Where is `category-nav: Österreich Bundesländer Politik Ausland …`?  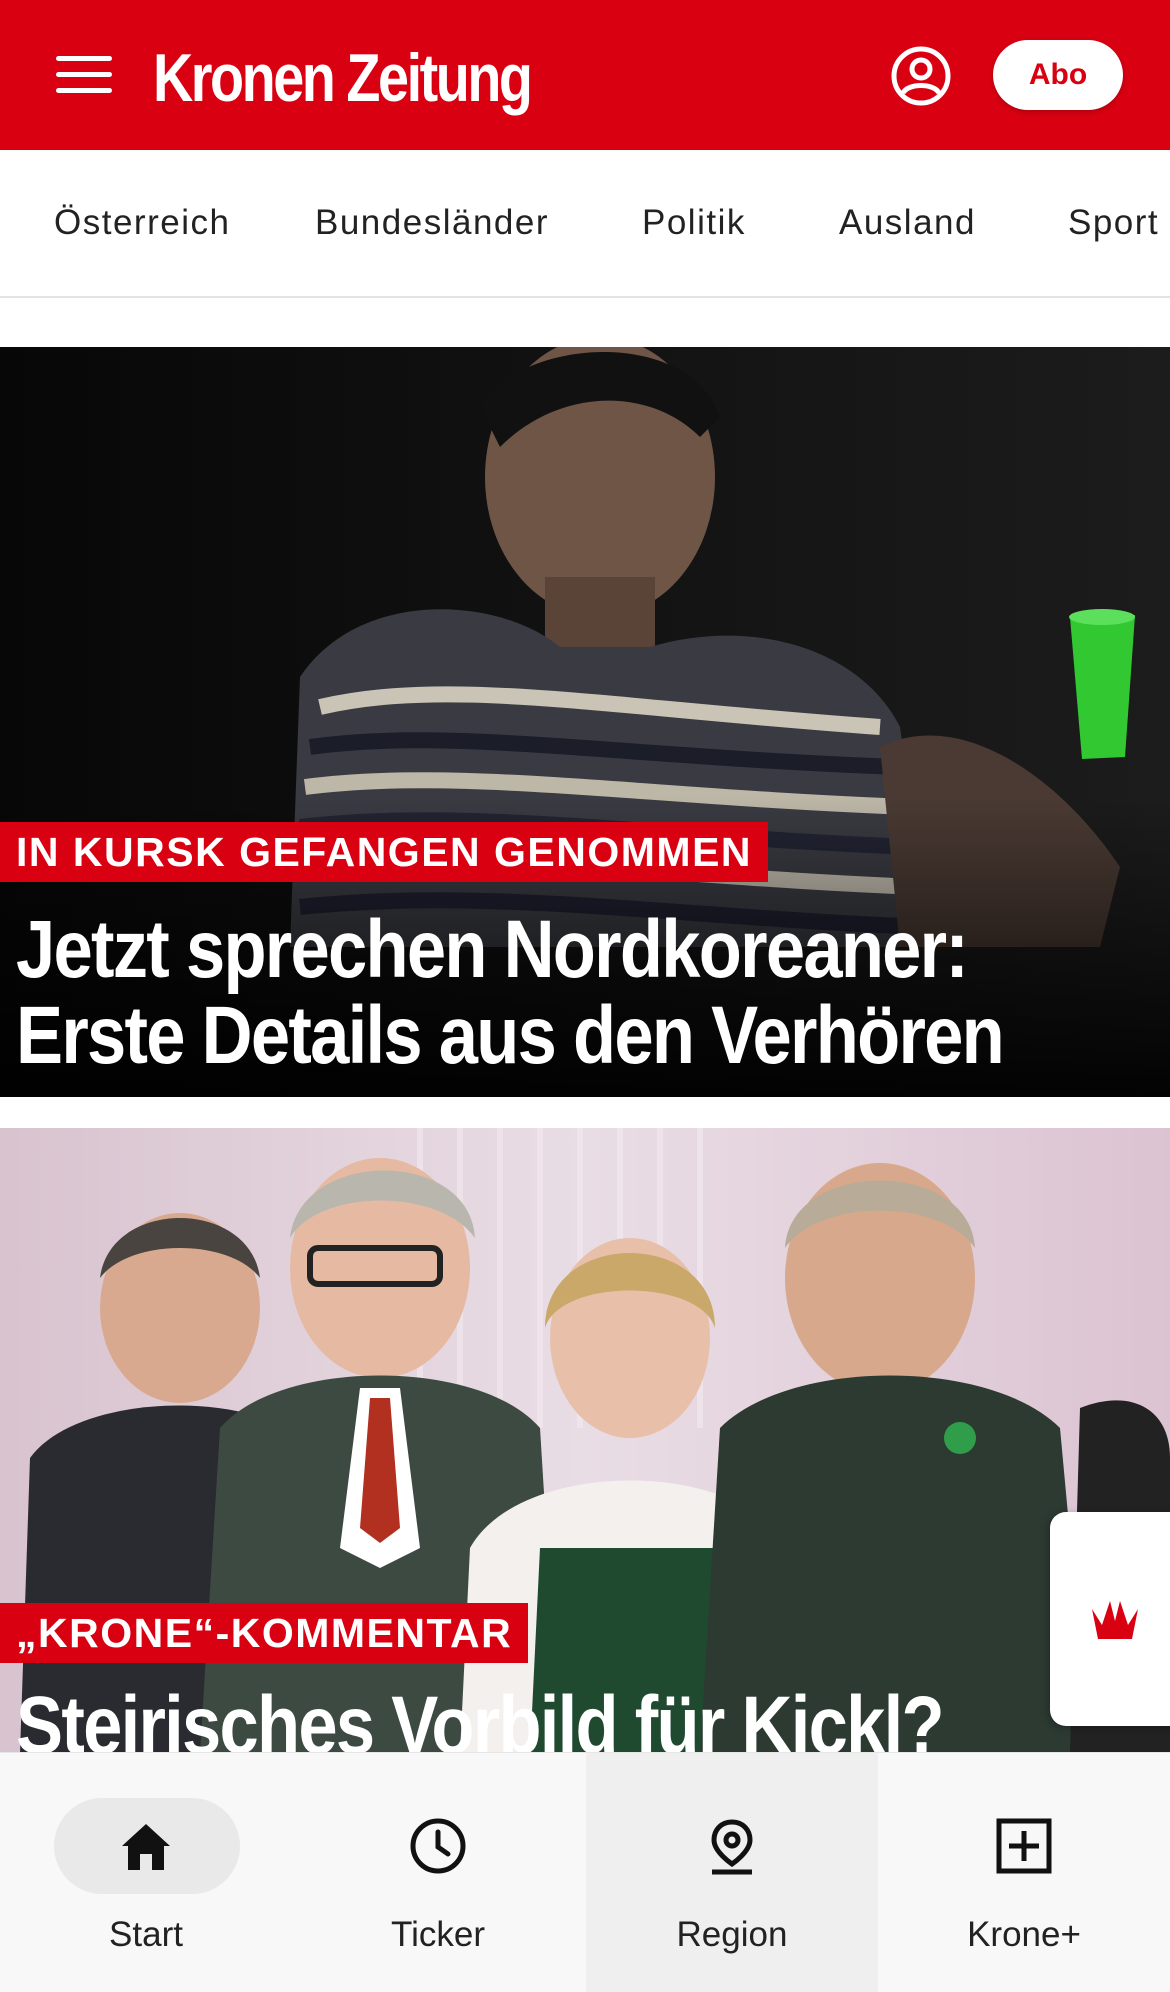
category-nav: Österreich Bundesländer Politik Ausland … is located at coordinates (585, 224).